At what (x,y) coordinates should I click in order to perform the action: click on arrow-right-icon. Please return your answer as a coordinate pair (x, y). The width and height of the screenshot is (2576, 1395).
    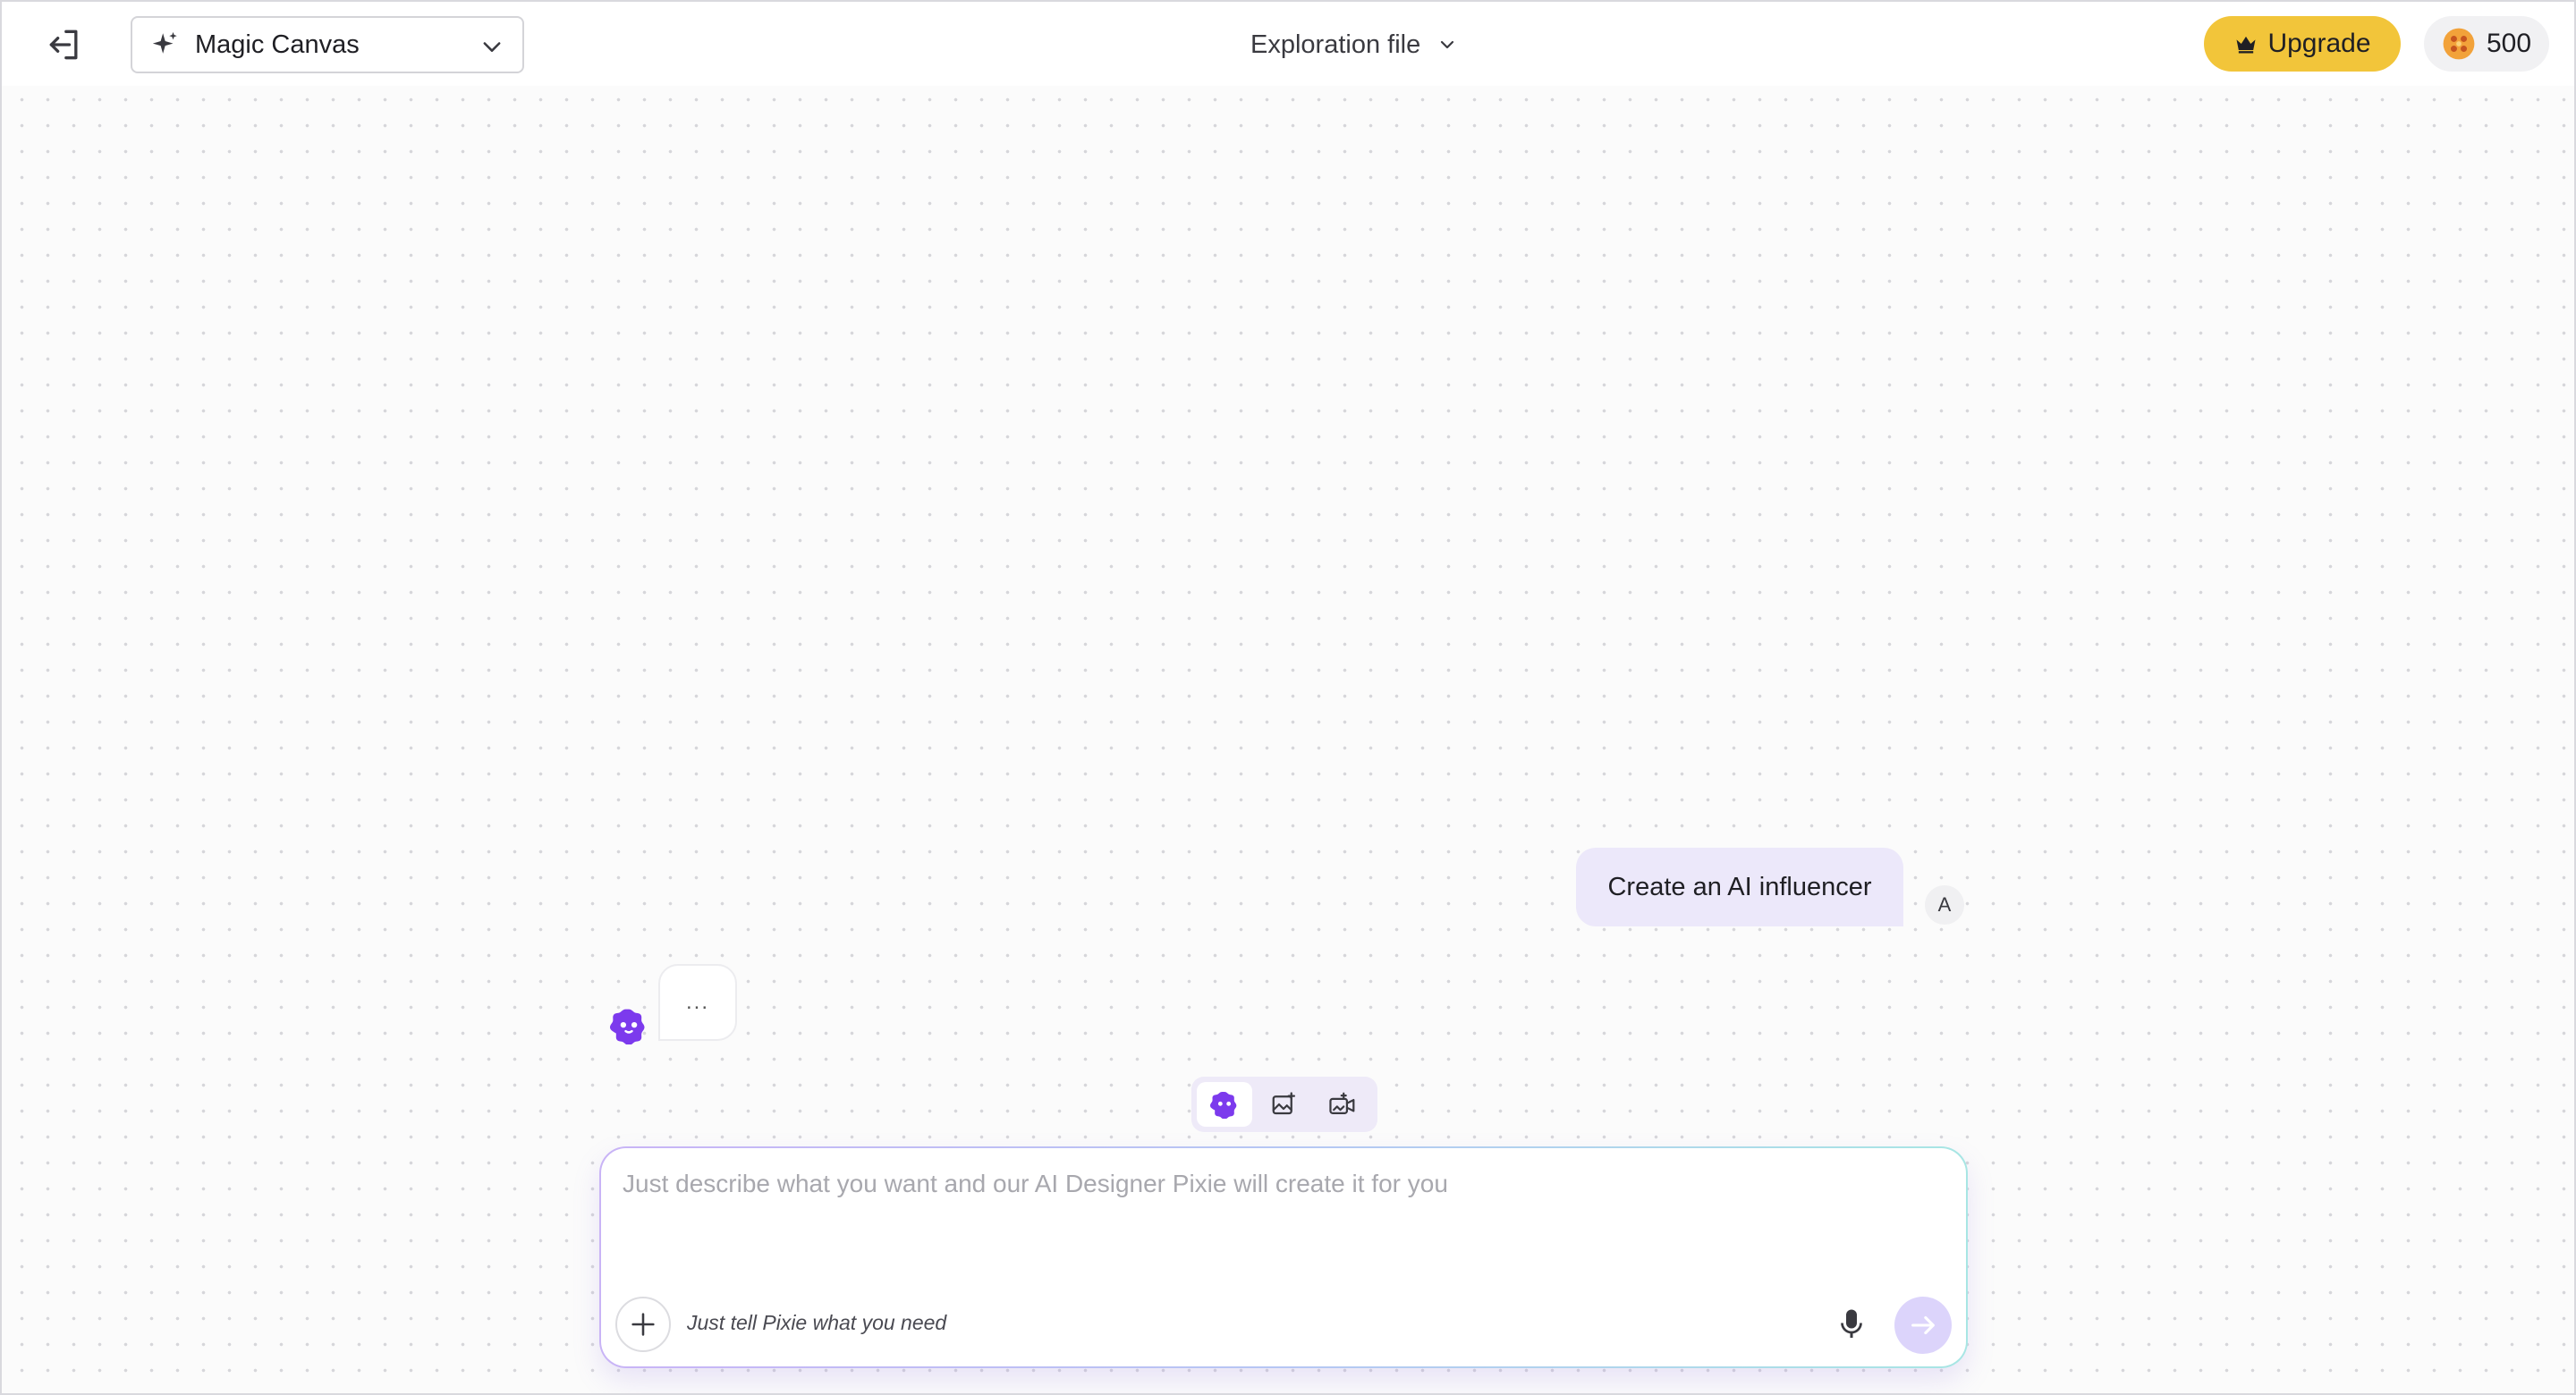
    Looking at the image, I should click on (1923, 1325).